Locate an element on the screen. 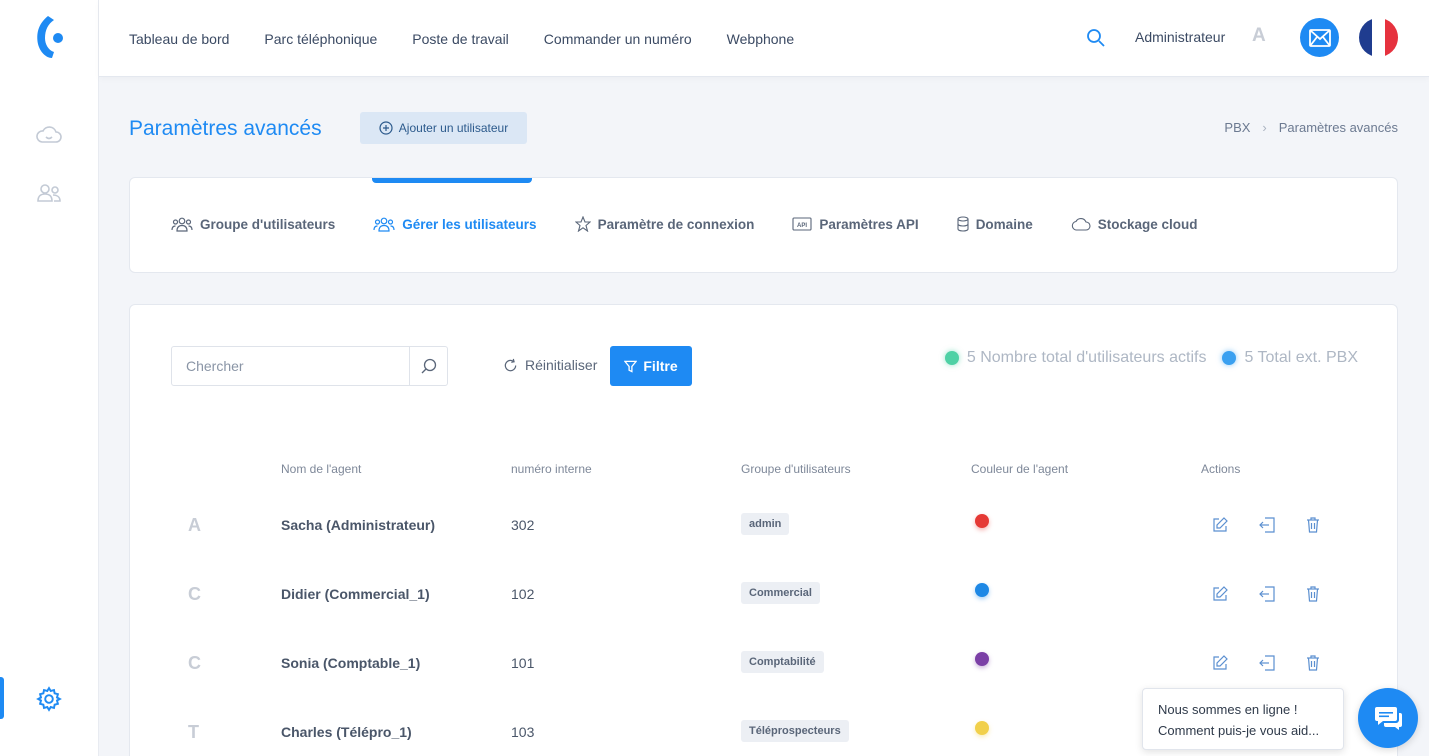 The image size is (1429, 756). header-internal-number: numéro interne is located at coordinates (551, 469).